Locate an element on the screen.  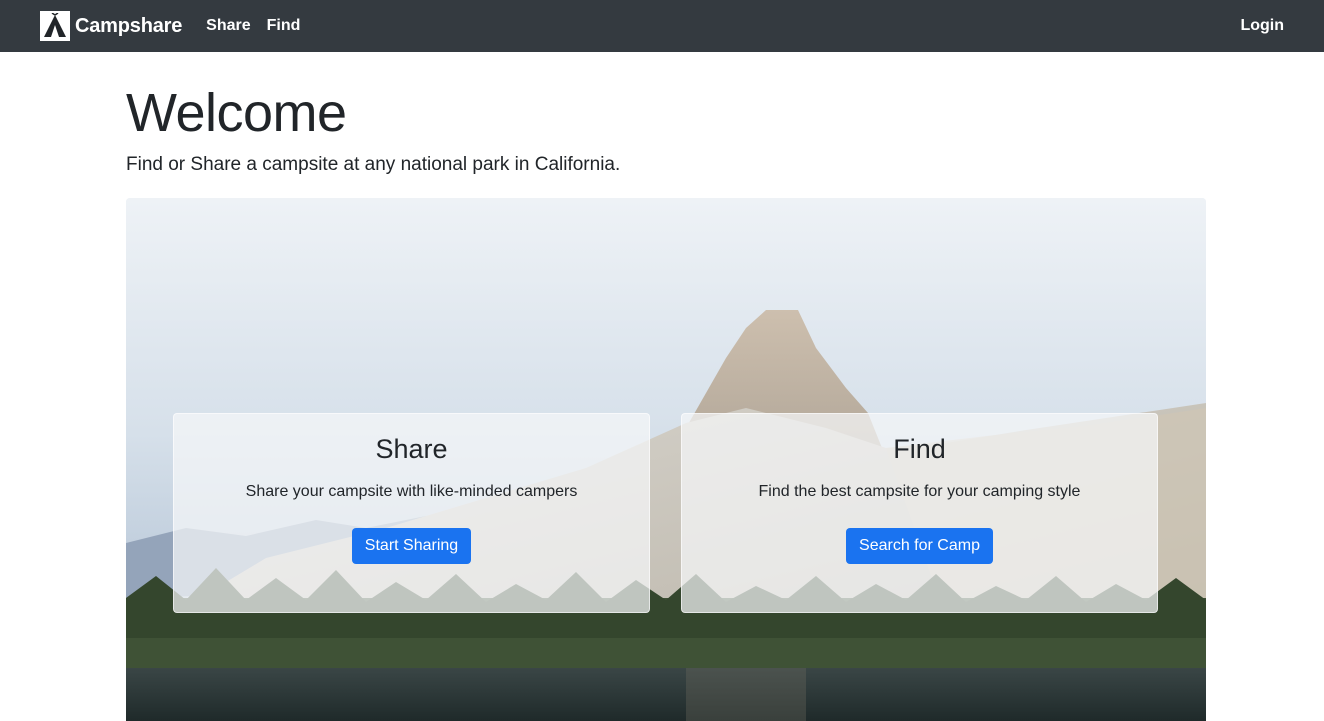
tent-icon is located at coordinates (55, 26).